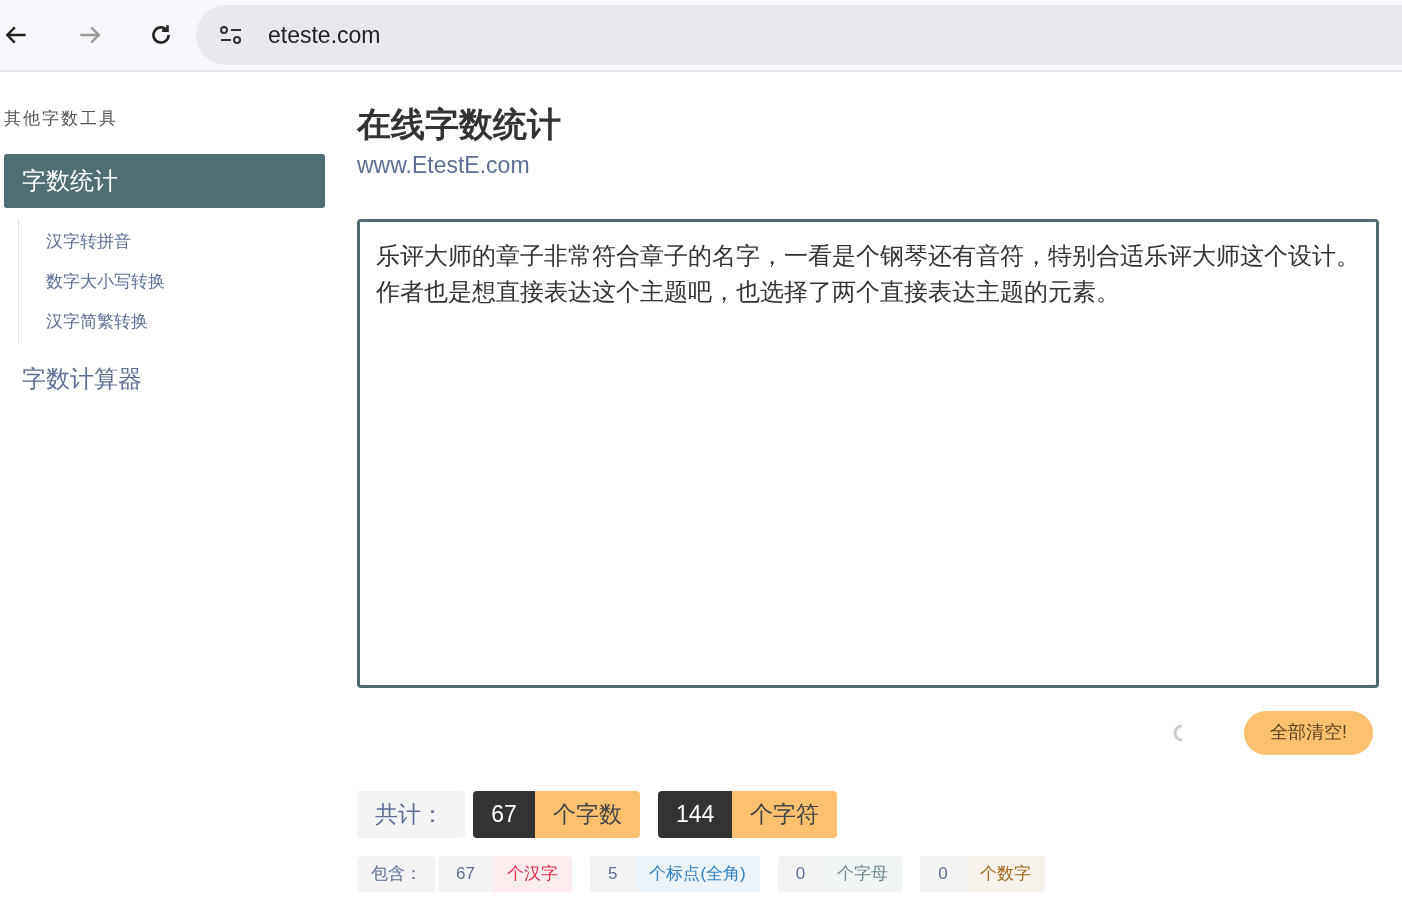 This screenshot has height=909, width=1402. Describe the element at coordinates (612, 873) in the screenshot. I see `breakdown-value: 5` at that location.